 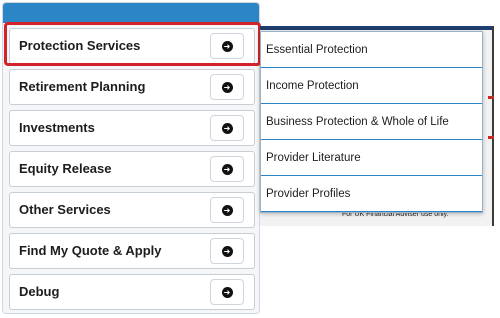 What do you see at coordinates (65, 209) in the screenshot?
I see `menu-item-label: Other Services` at bounding box center [65, 209].